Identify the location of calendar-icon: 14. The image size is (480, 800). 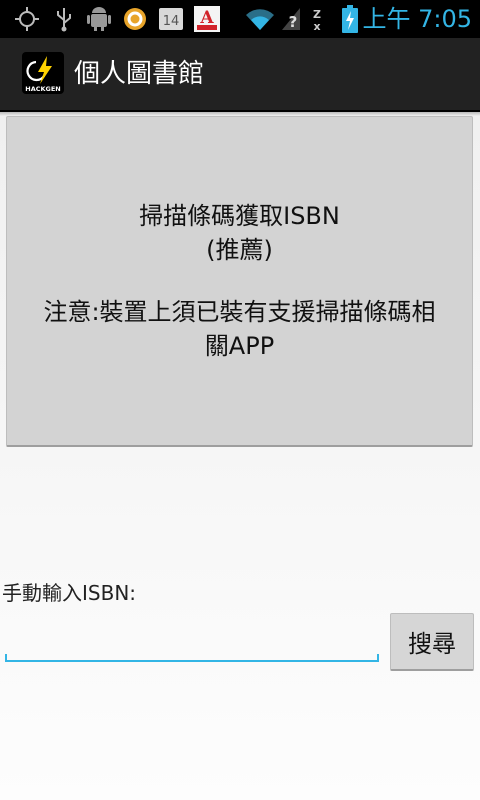
(171, 19).